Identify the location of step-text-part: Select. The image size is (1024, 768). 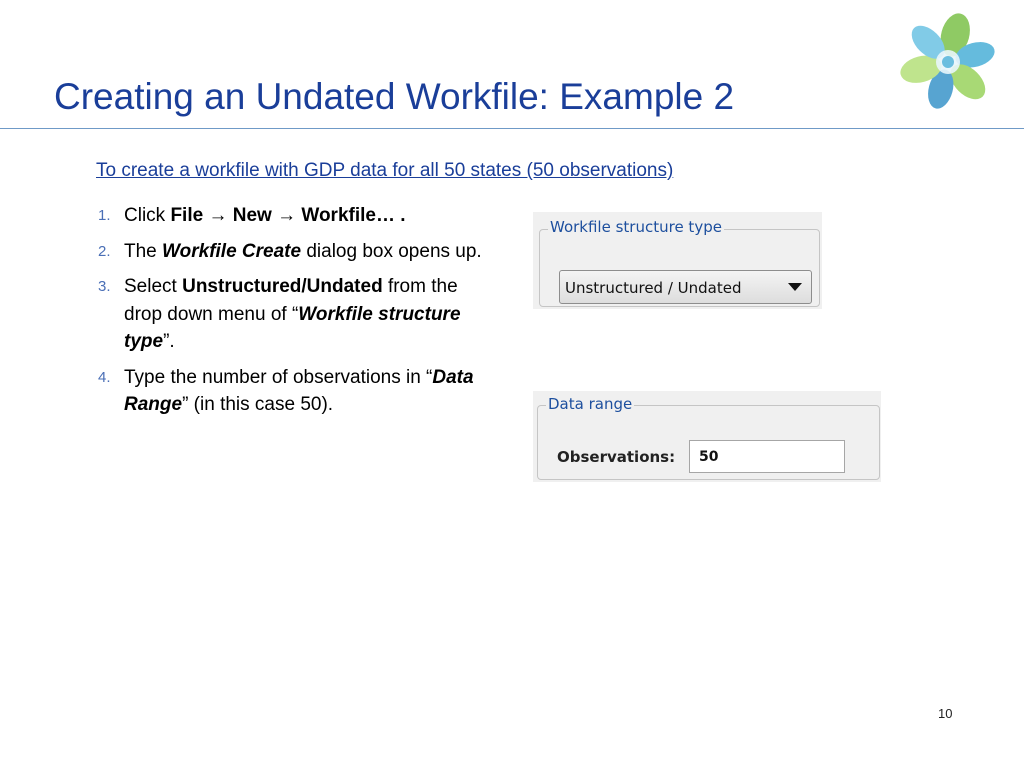
(153, 286).